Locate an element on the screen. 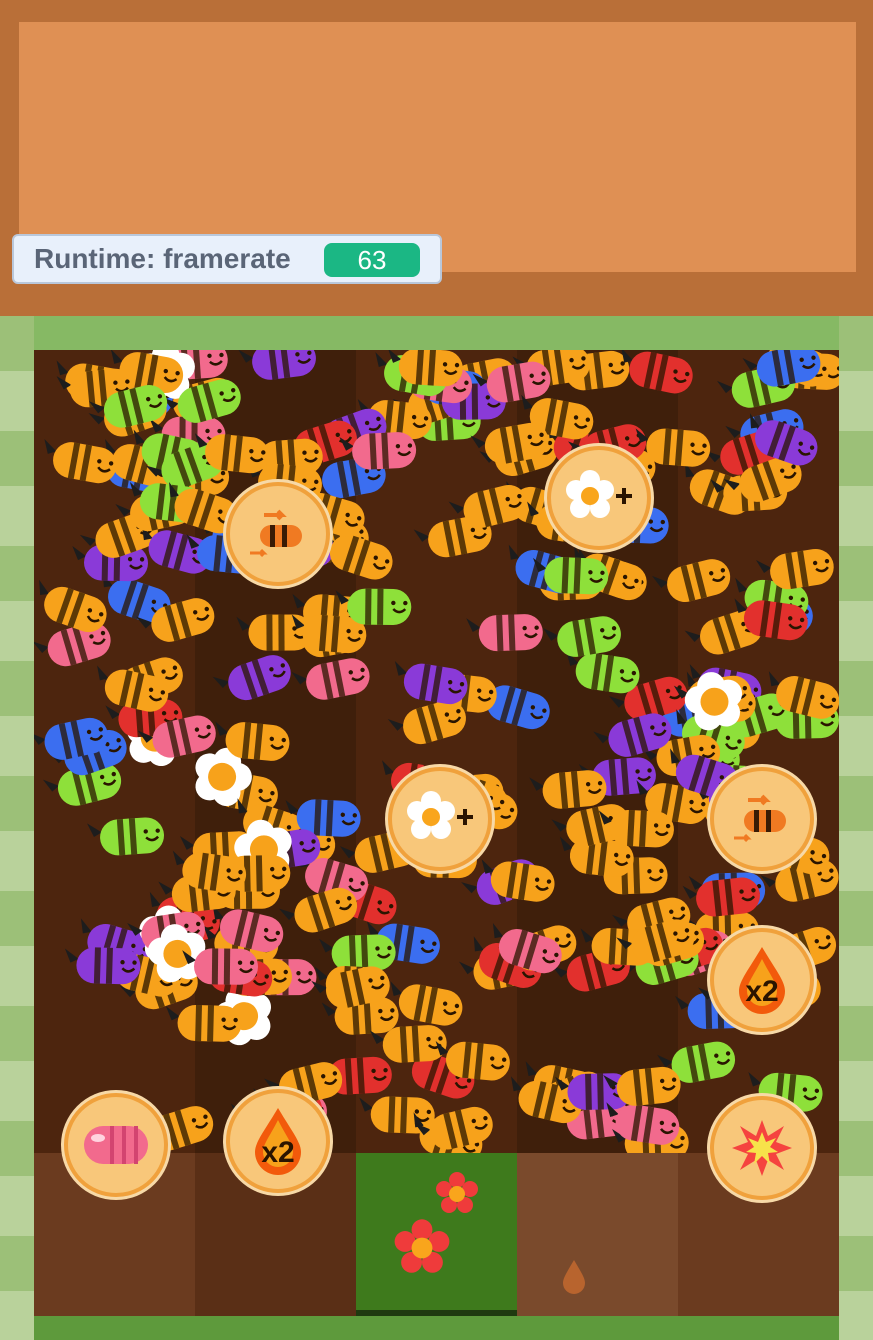  explosion-icon is located at coordinates (762, 1148).